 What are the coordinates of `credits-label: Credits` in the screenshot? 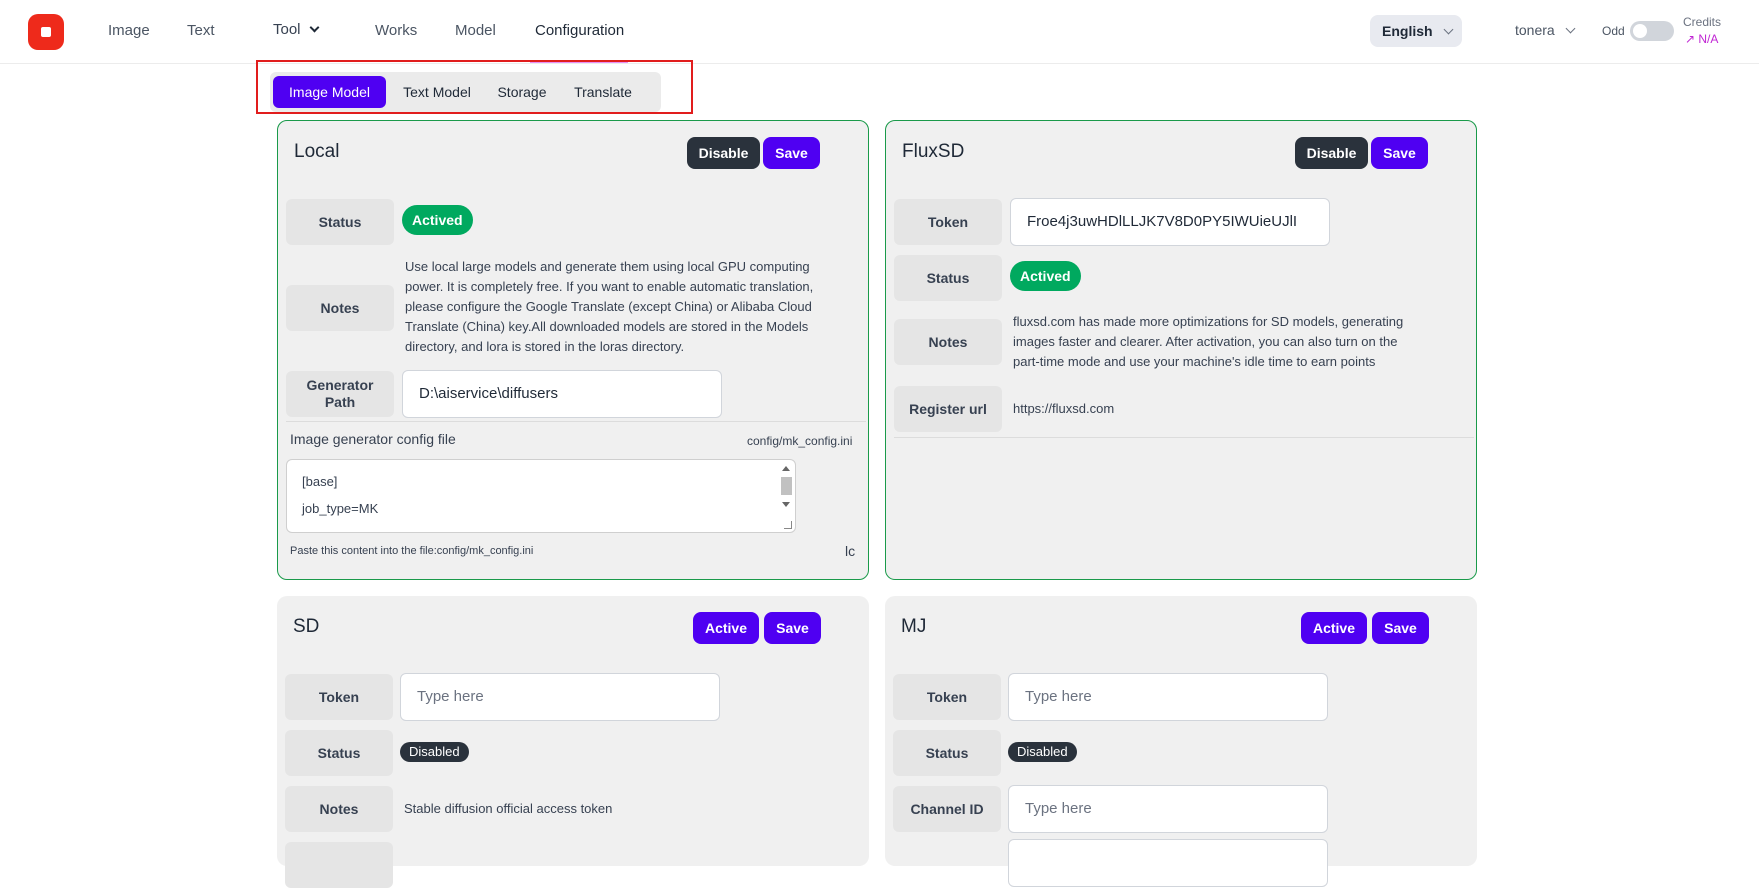 It's located at (1702, 22).